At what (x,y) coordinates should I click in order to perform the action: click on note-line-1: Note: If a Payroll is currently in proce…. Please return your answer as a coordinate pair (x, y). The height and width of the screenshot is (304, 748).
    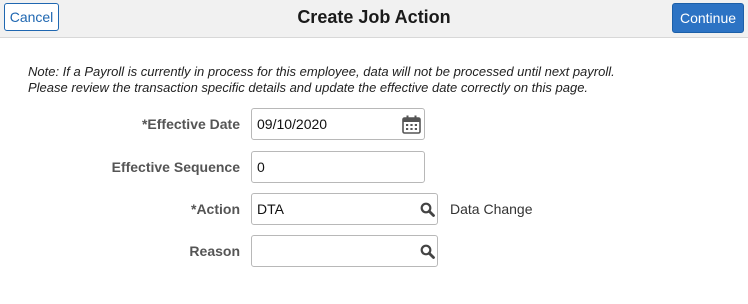
    Looking at the image, I should click on (321, 71).